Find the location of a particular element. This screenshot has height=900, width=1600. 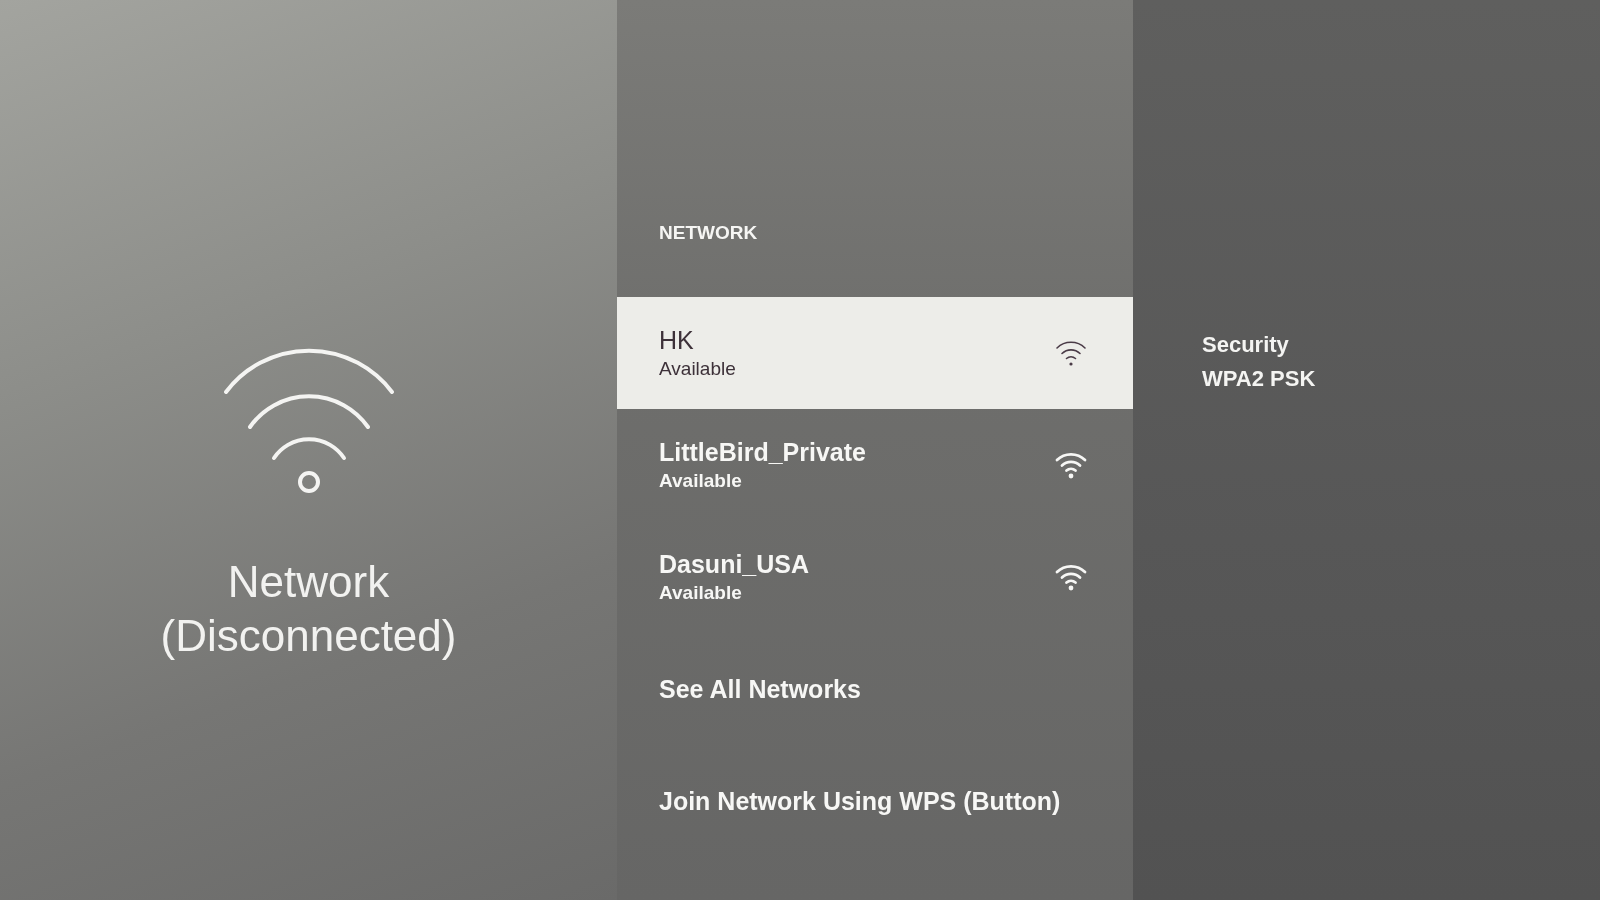

section-heading: NETWORK is located at coordinates (708, 233).